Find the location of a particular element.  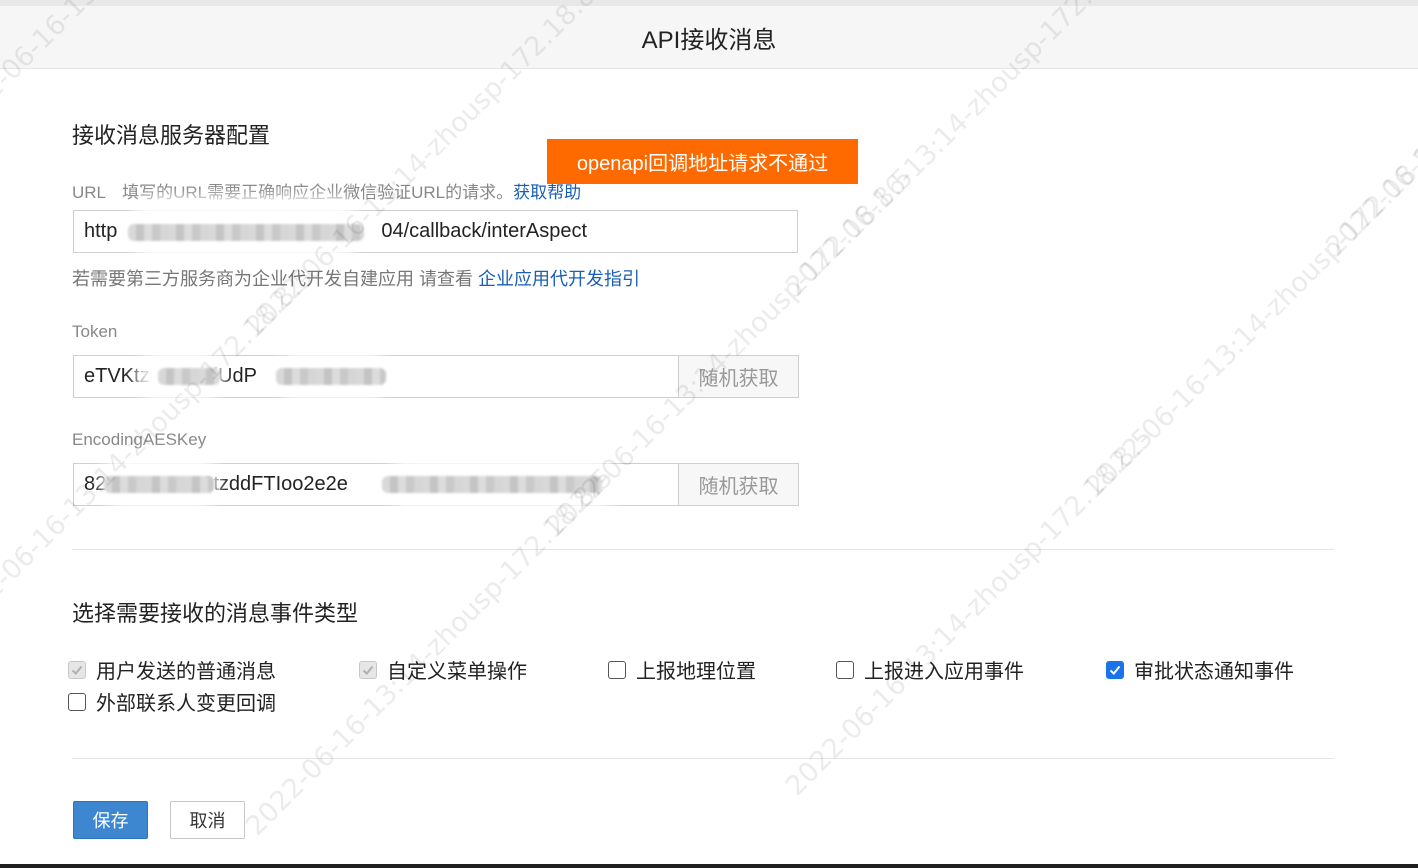

event-checkbox-location: 上报地理位置 is located at coordinates (682, 669).